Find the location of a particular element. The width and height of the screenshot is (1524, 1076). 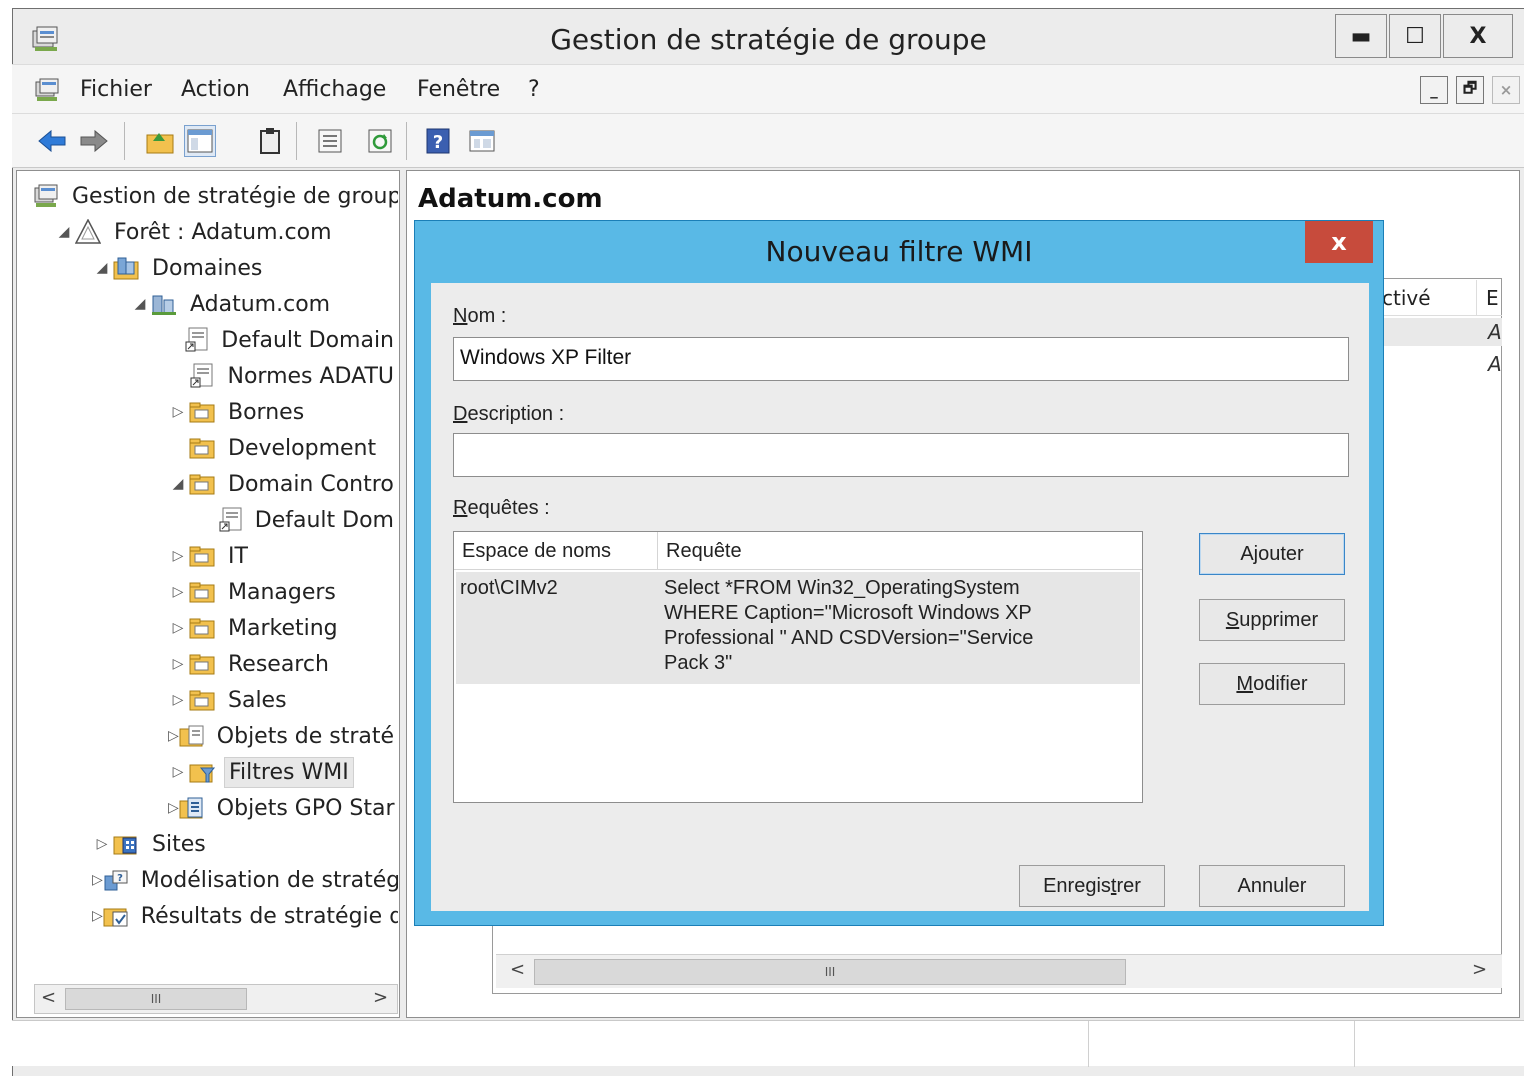

tree-item: ▷ Bornes is located at coordinates (238, 412).